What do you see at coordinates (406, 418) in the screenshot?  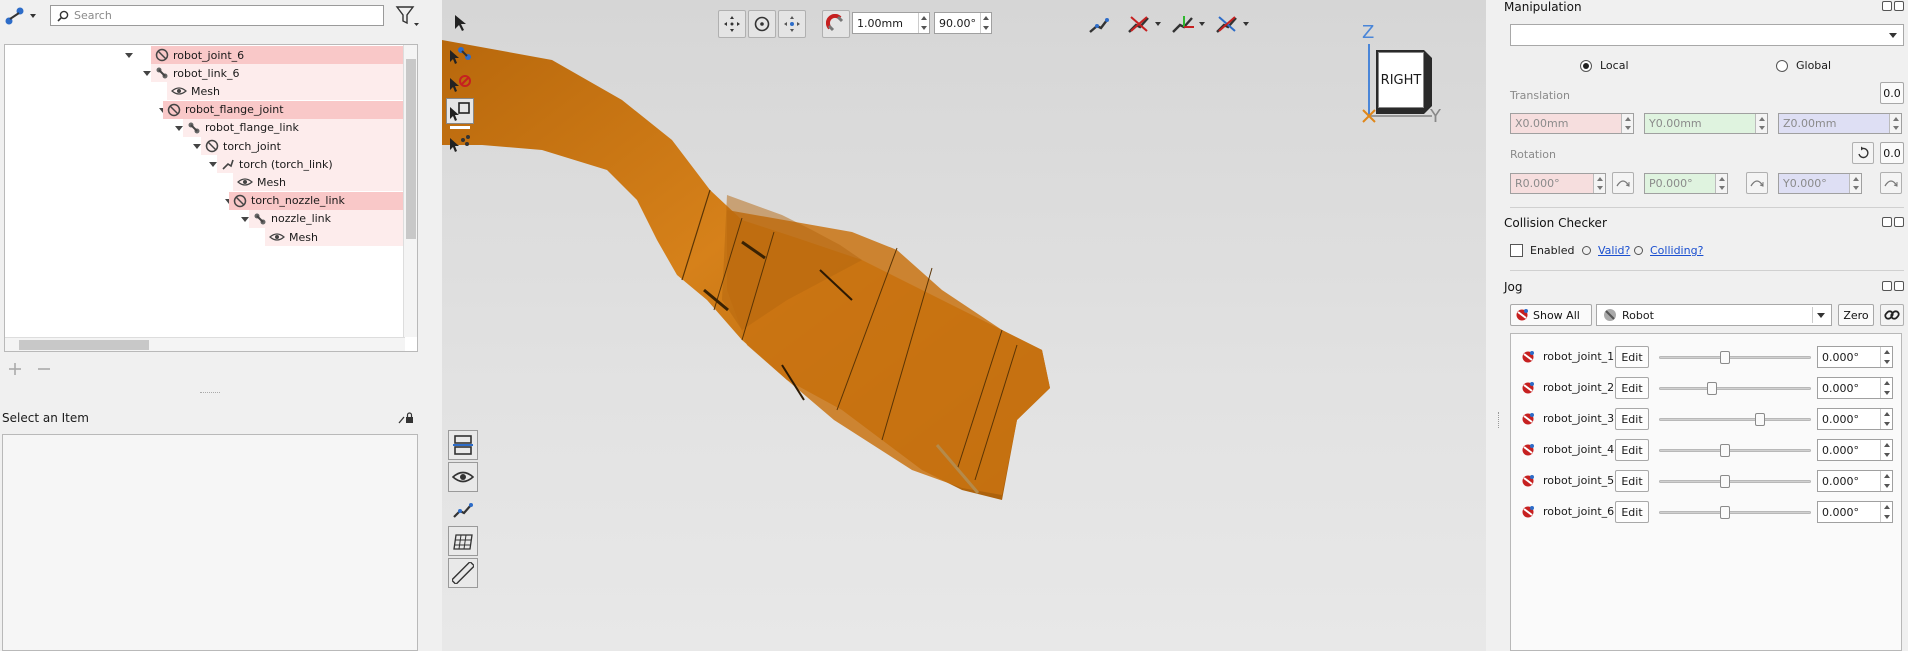 I see `lock-button` at bounding box center [406, 418].